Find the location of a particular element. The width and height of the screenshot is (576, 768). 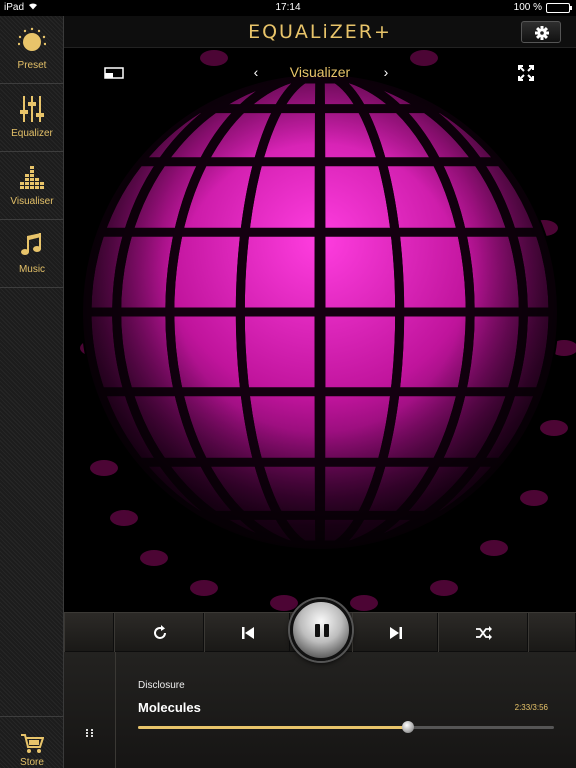

cart-icon is located at coordinates (32, 743).